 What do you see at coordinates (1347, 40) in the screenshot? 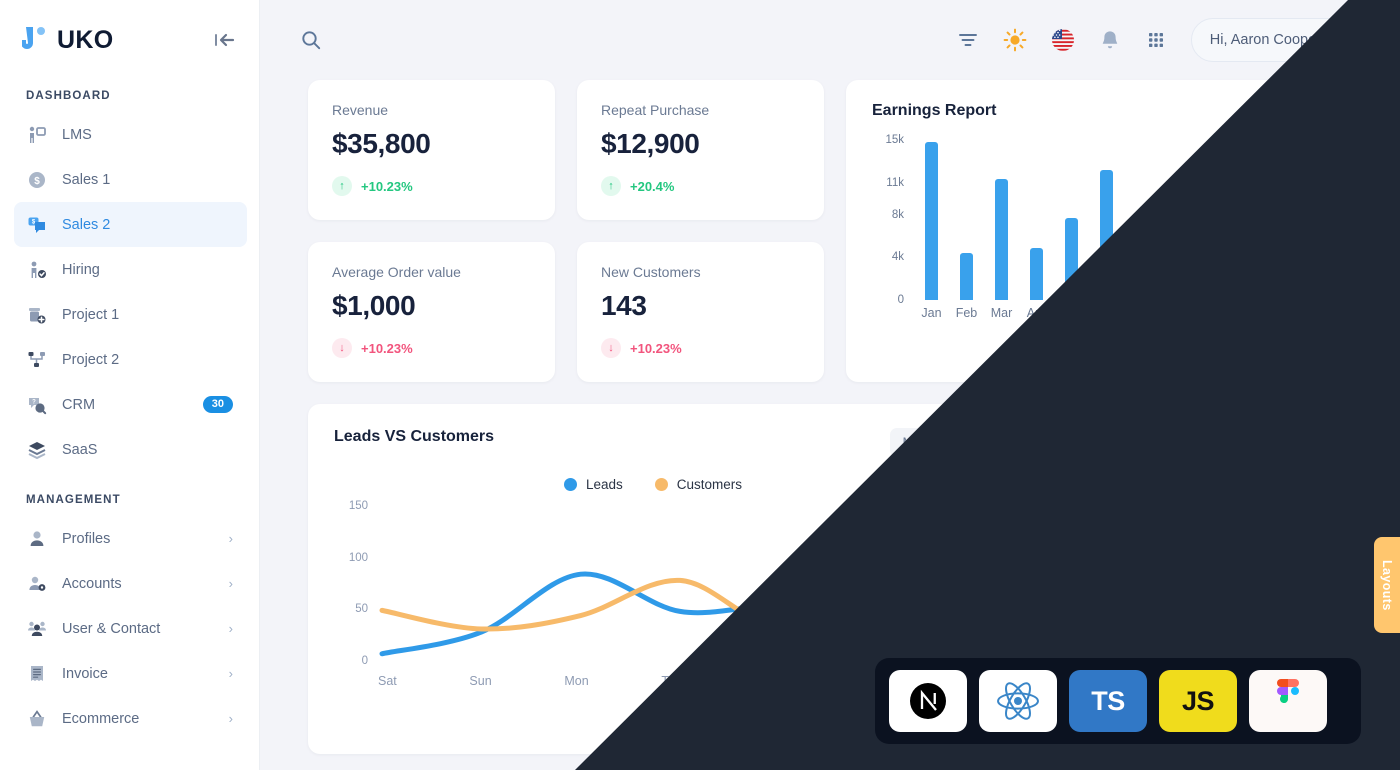
I see `avatar` at bounding box center [1347, 40].